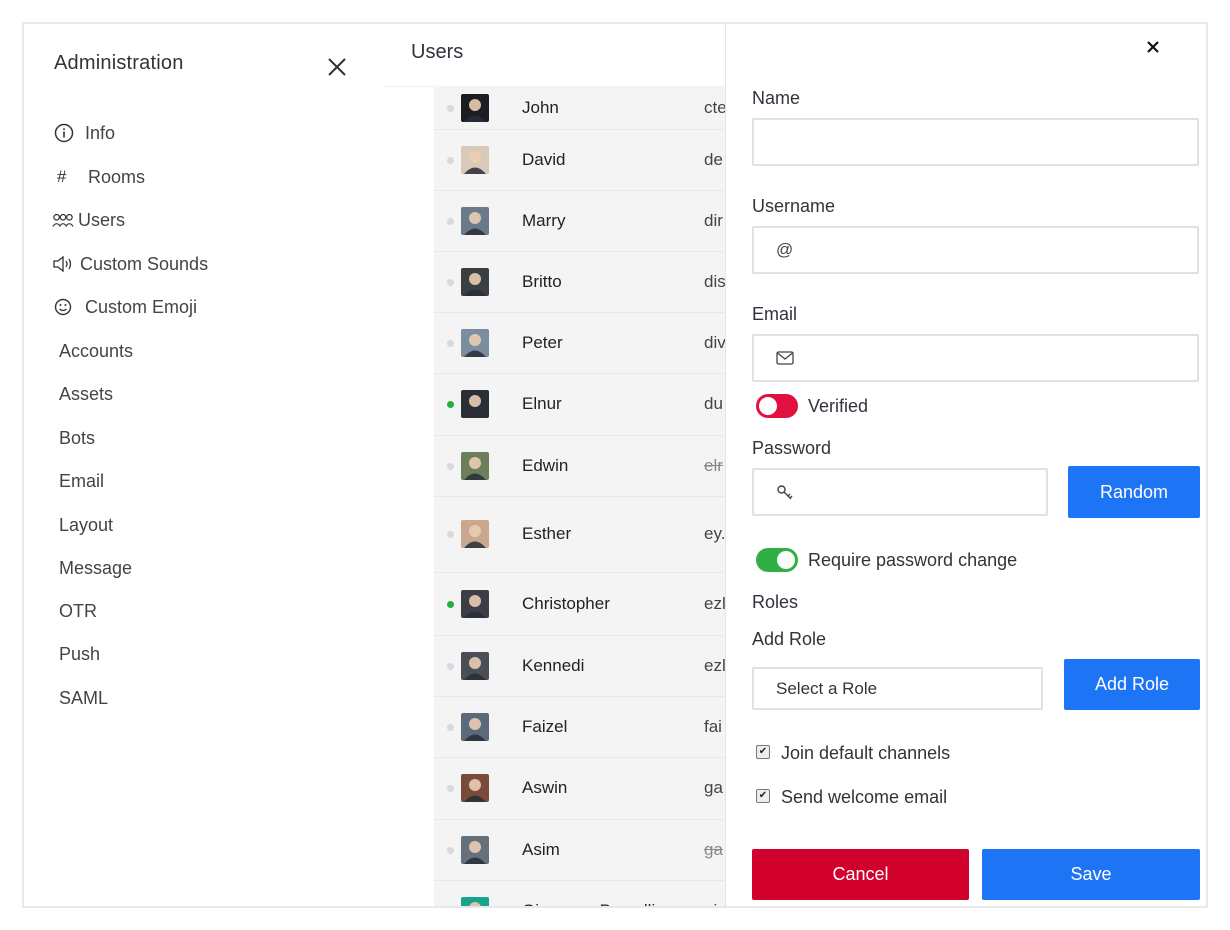 The image size is (1230, 930). Describe the element at coordinates (65, 133) in the screenshot. I see `info-icon` at that location.